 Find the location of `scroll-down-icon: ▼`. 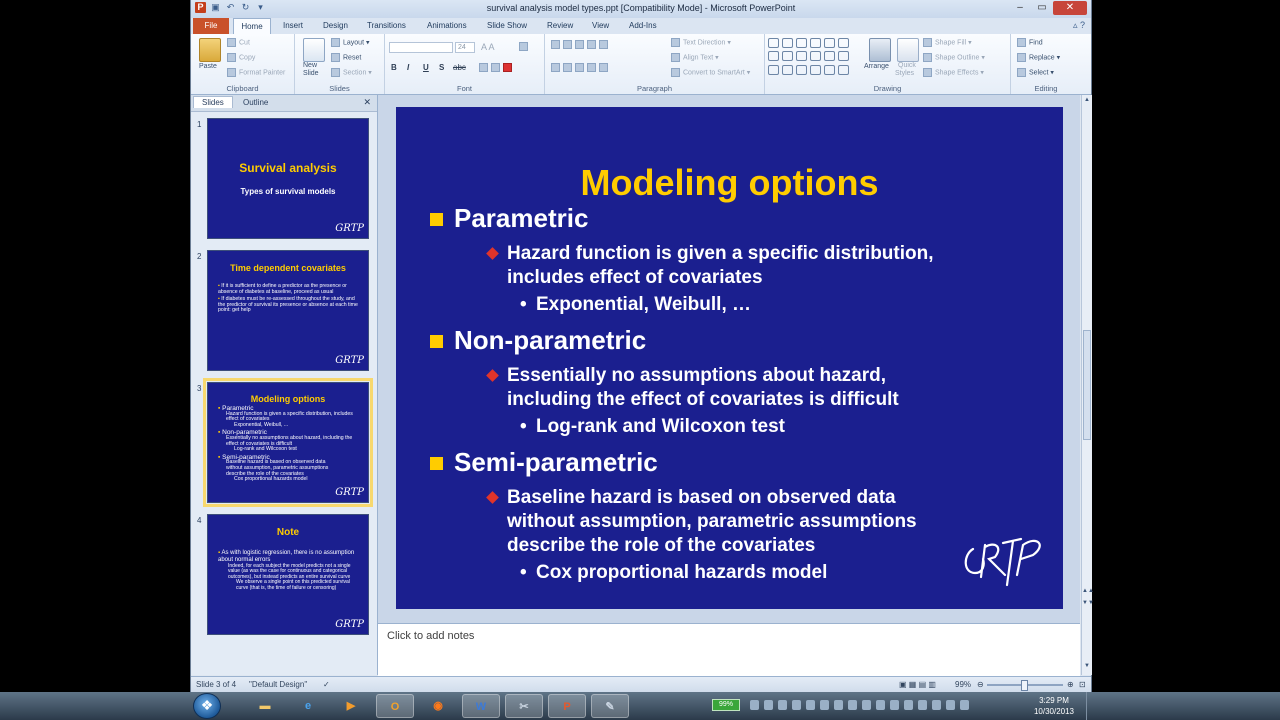

scroll-down-icon: ▼ is located at coordinates (1087, 666).